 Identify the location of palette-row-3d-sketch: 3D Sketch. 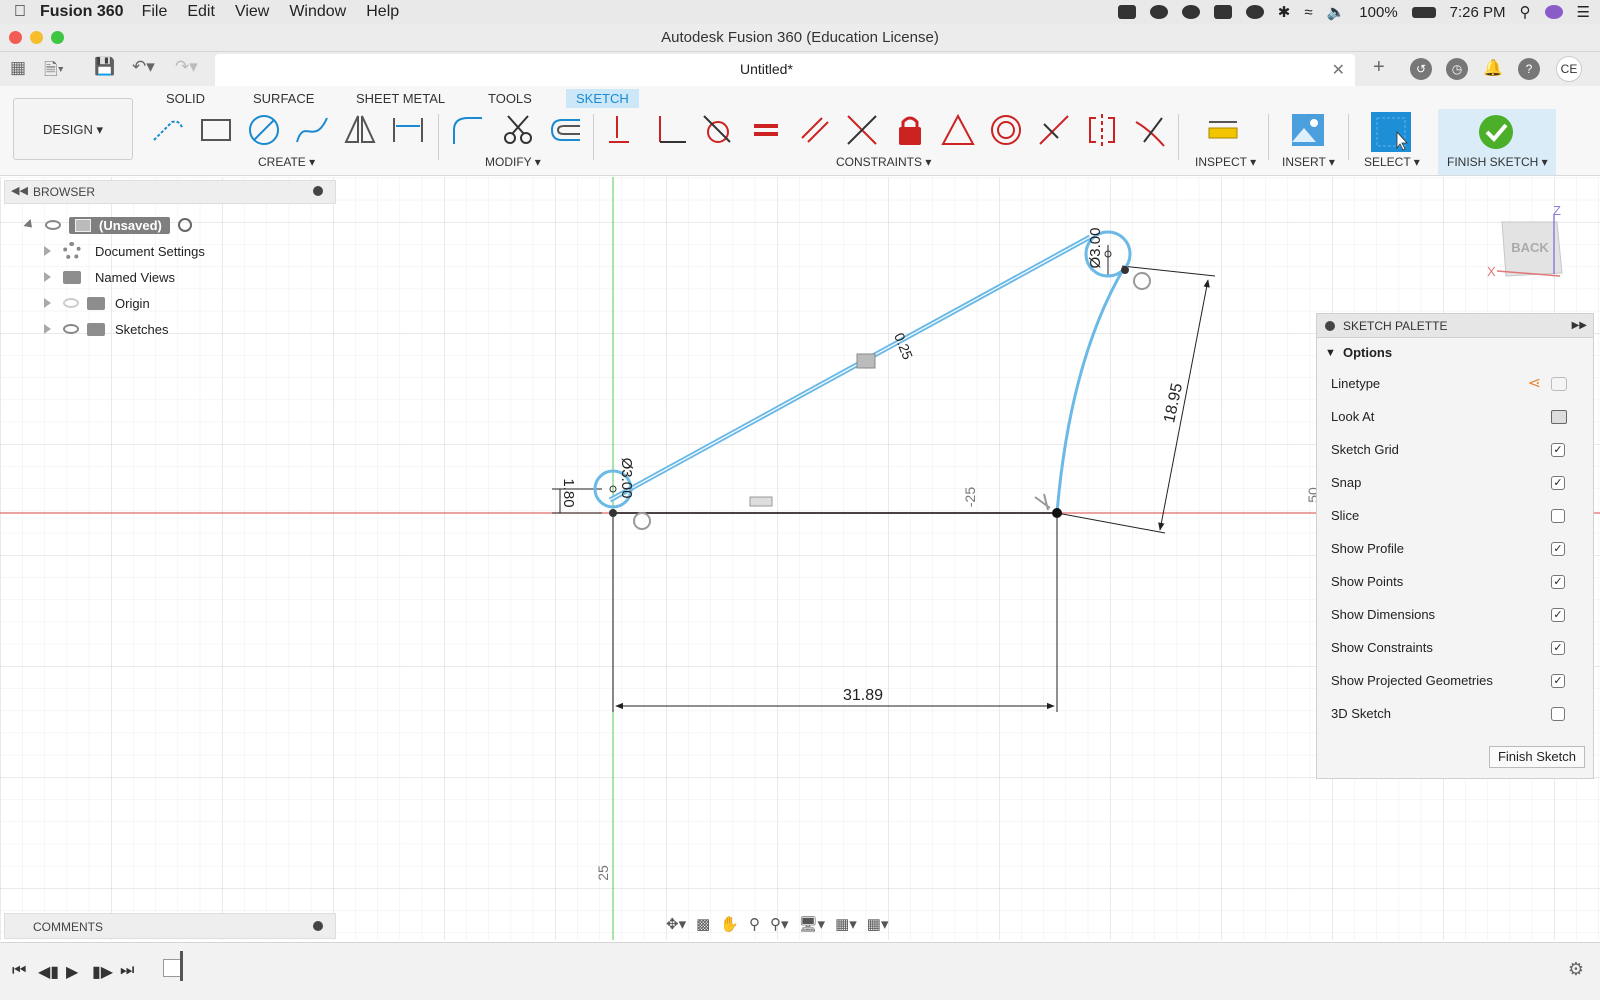
(1456, 714).